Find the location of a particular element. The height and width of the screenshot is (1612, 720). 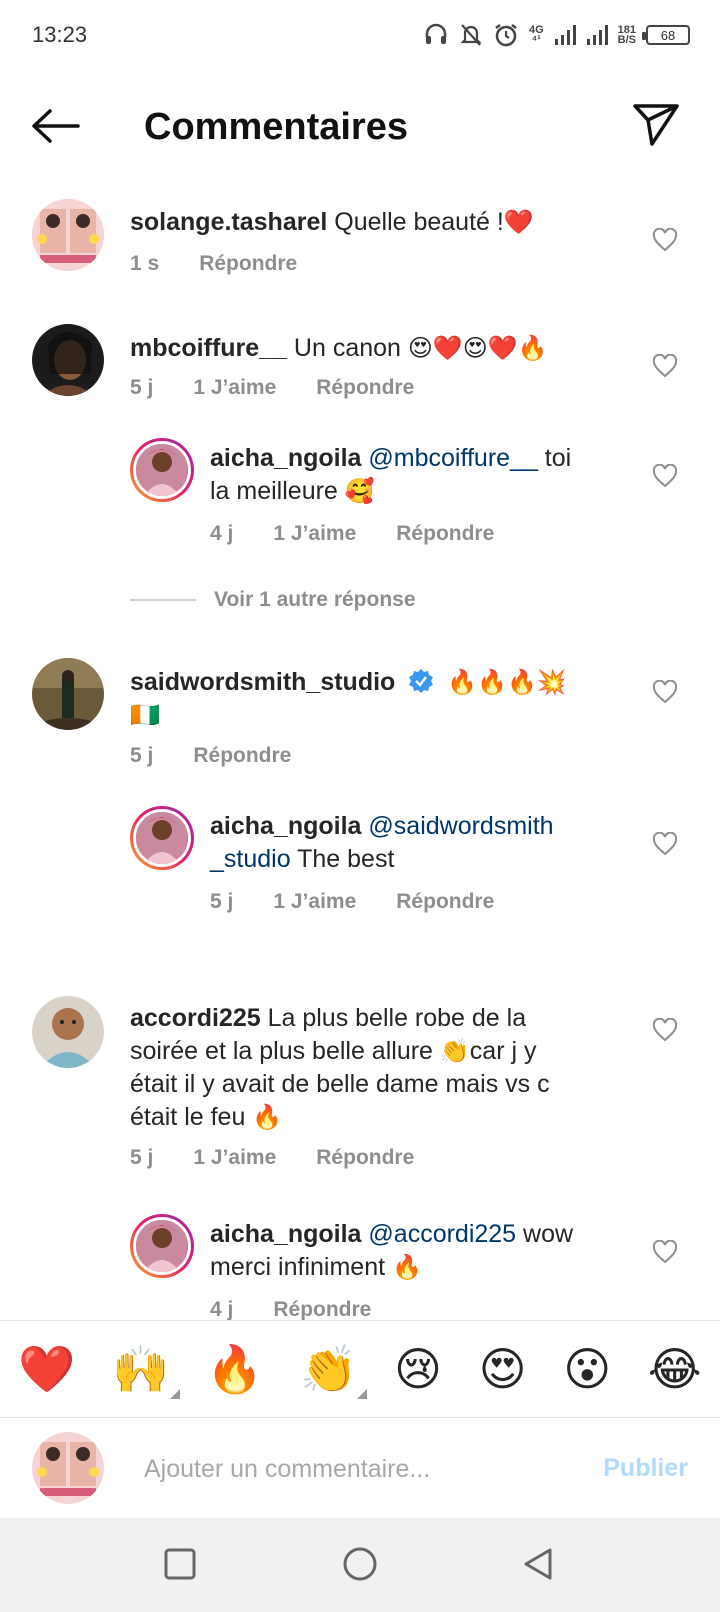

emoji-crying: 😢 is located at coordinates (418, 1369).